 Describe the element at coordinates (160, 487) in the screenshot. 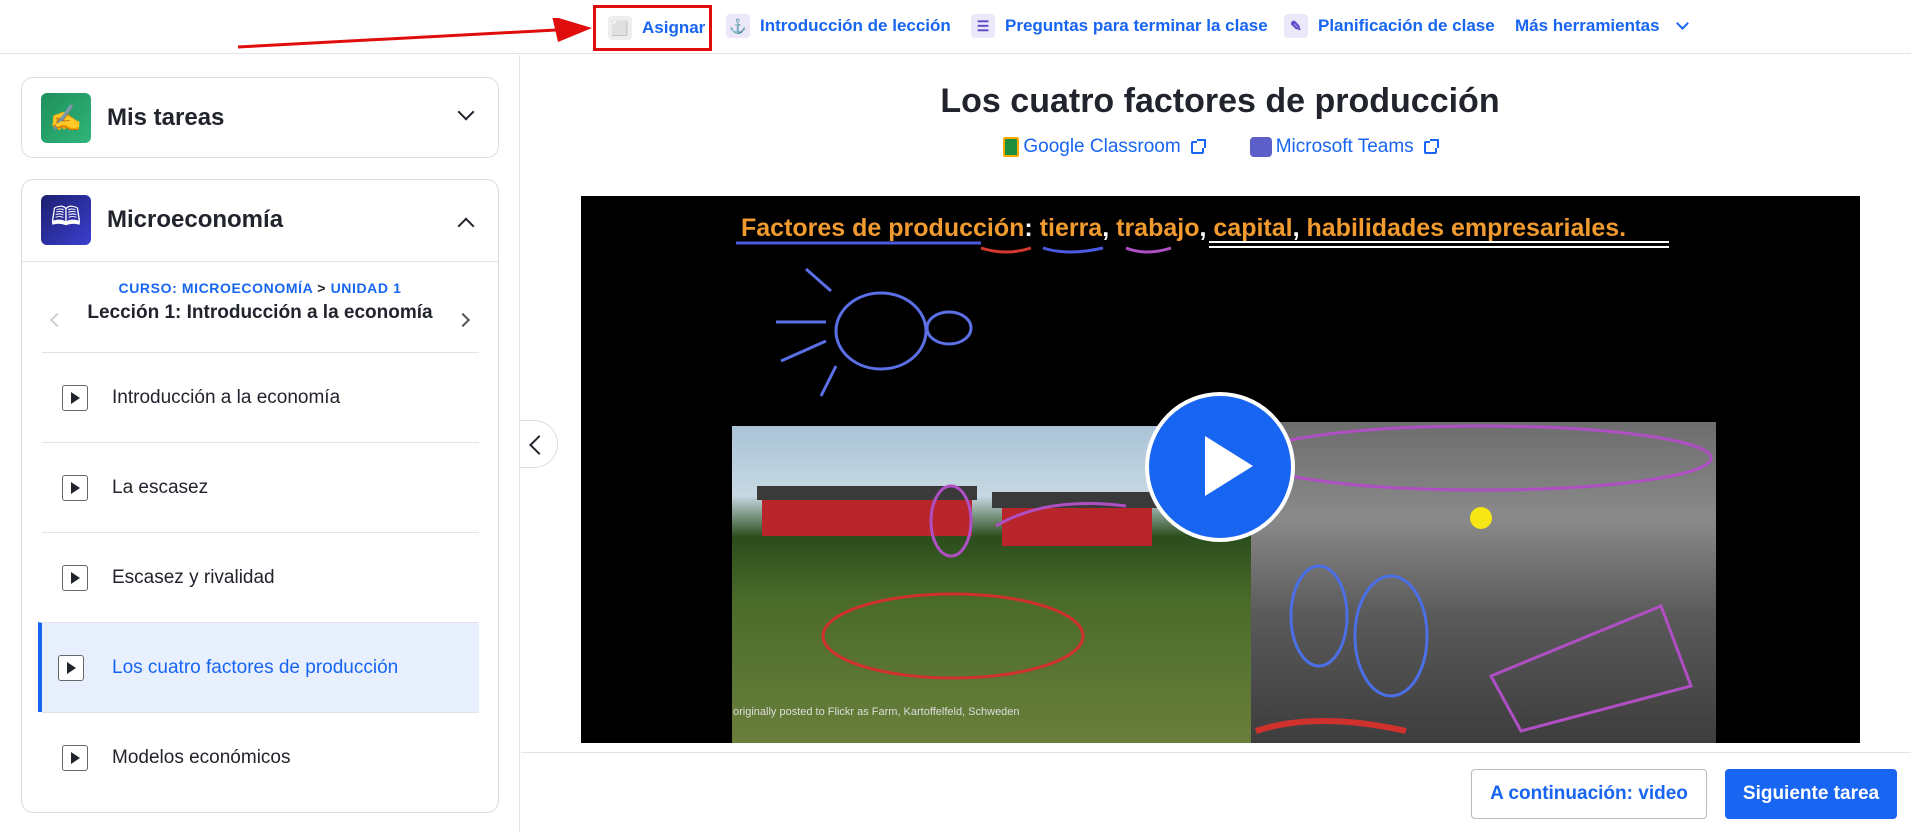

I see `lesson-item-label: La escasez` at that location.